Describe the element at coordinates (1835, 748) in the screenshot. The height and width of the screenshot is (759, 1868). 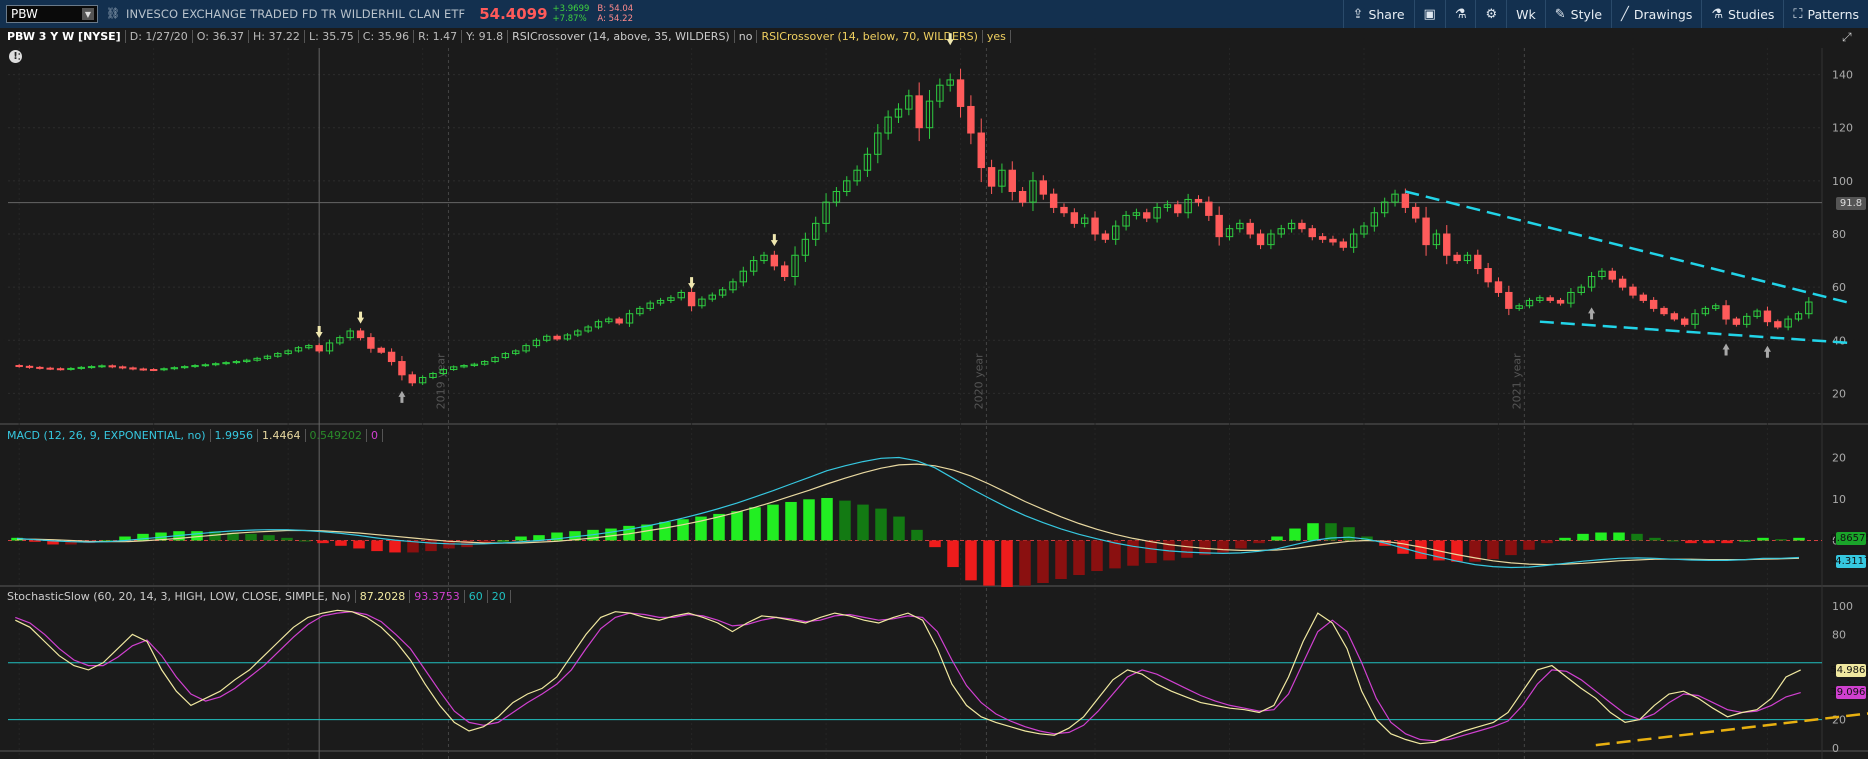
I see `stoch-tick-label: 0` at that location.